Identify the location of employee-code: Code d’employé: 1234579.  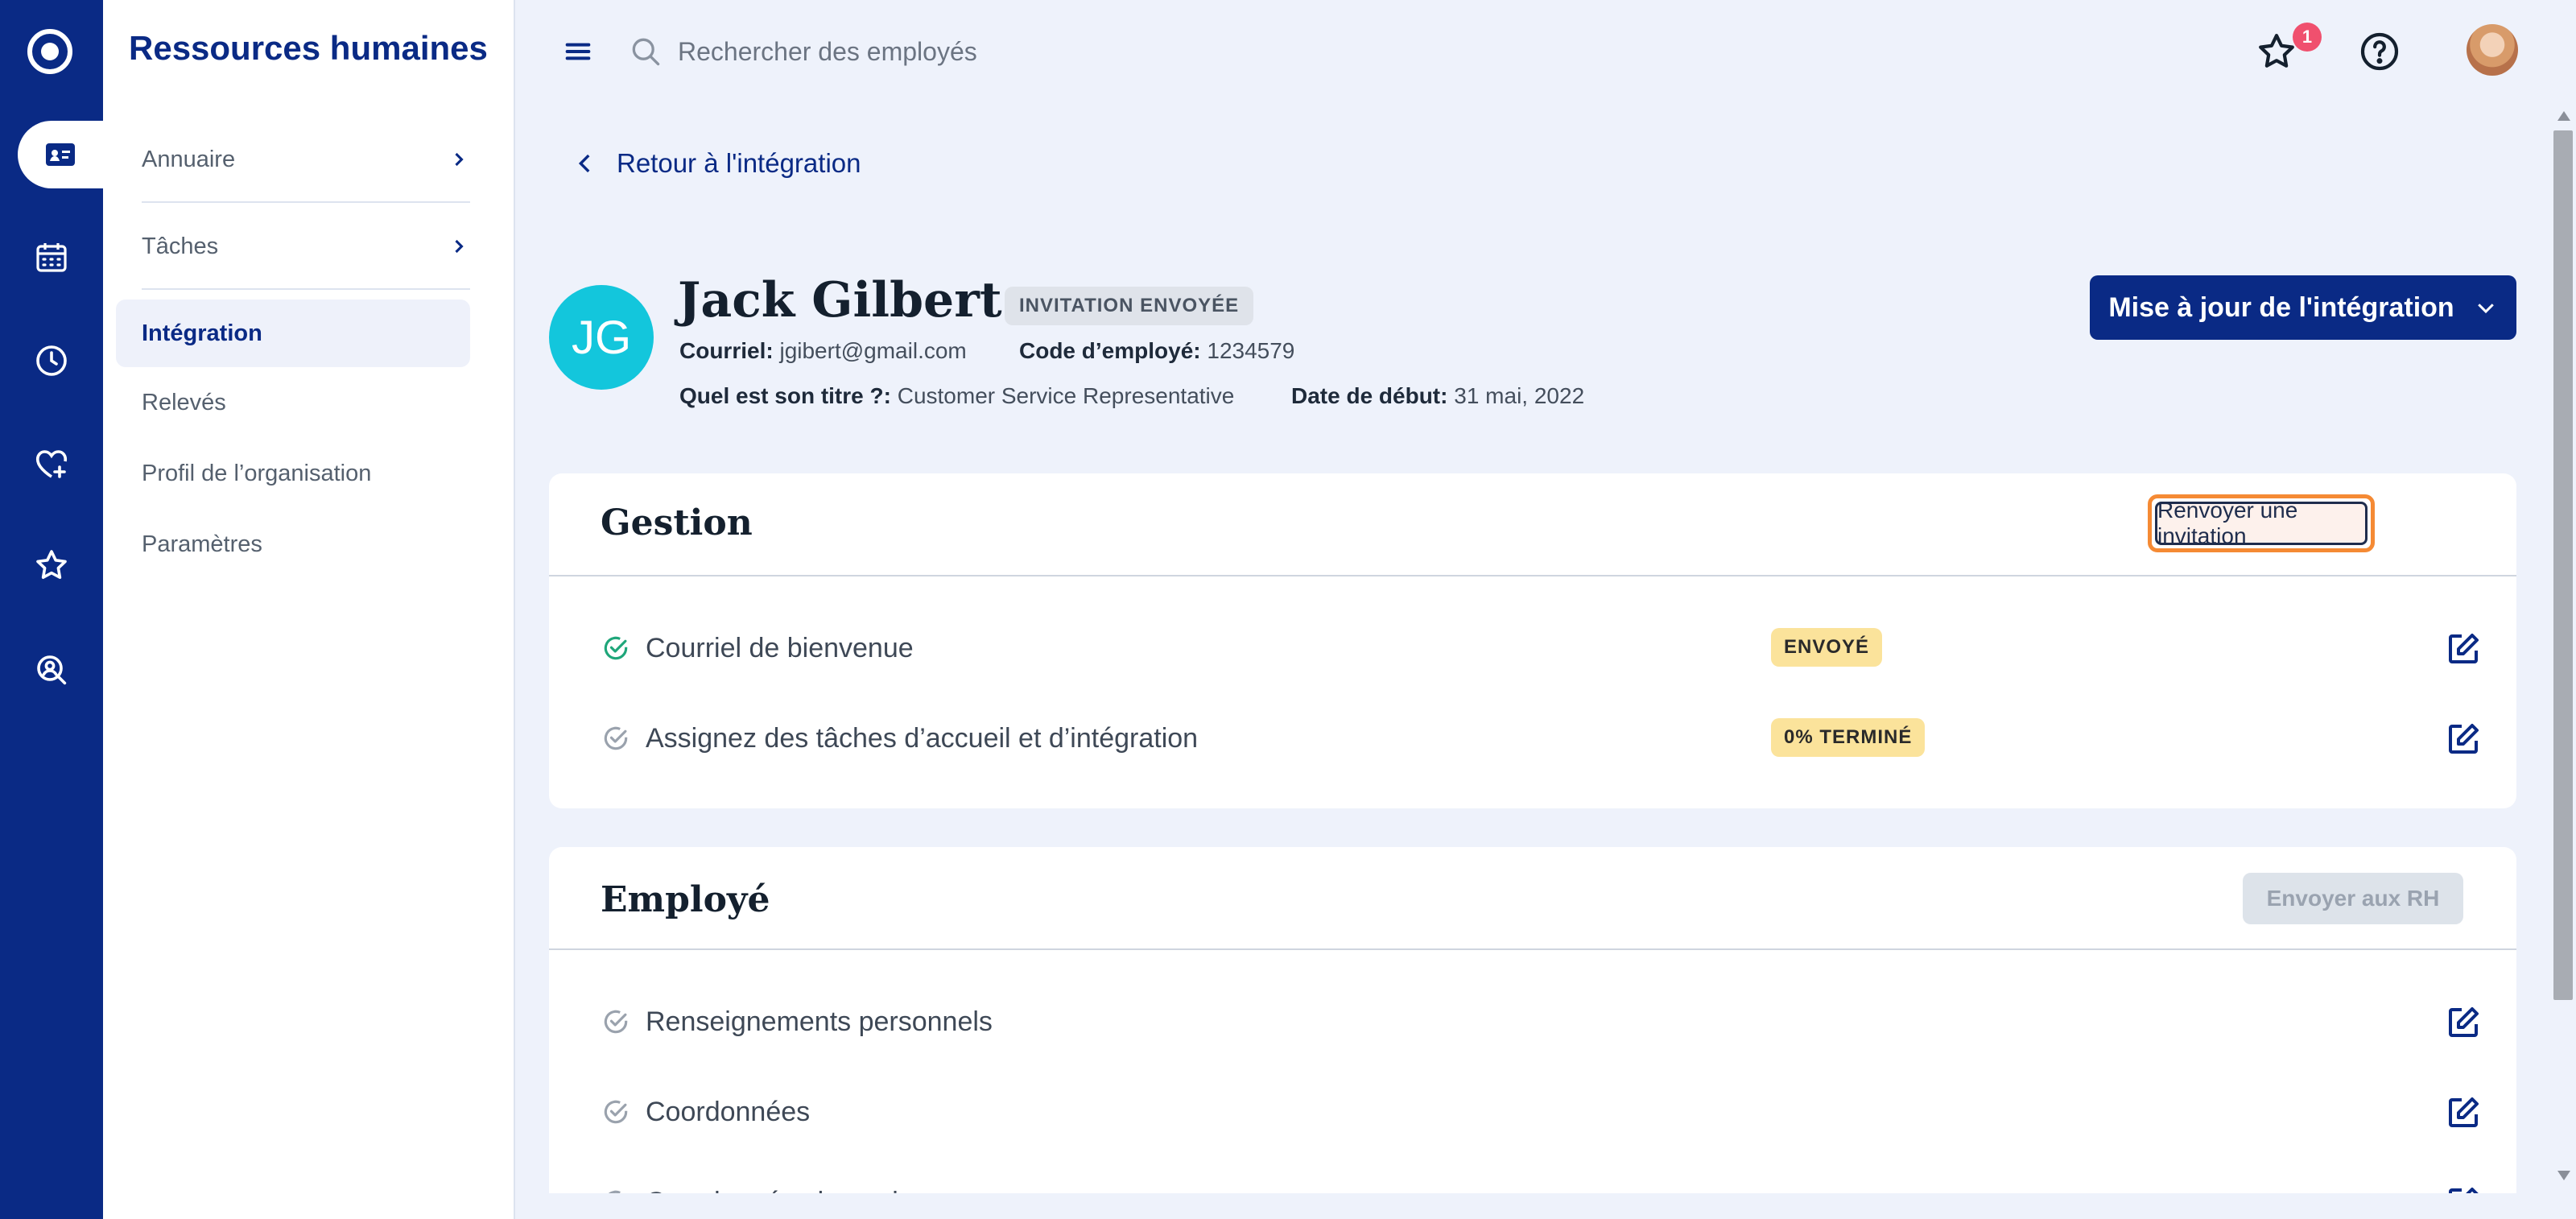
(1156, 351).